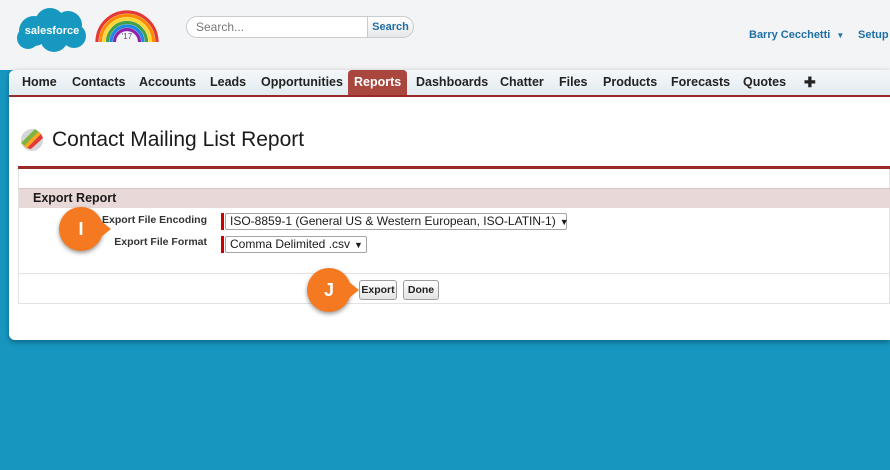  Describe the element at coordinates (127, 36) in the screenshot. I see `badge-year: '17` at that location.